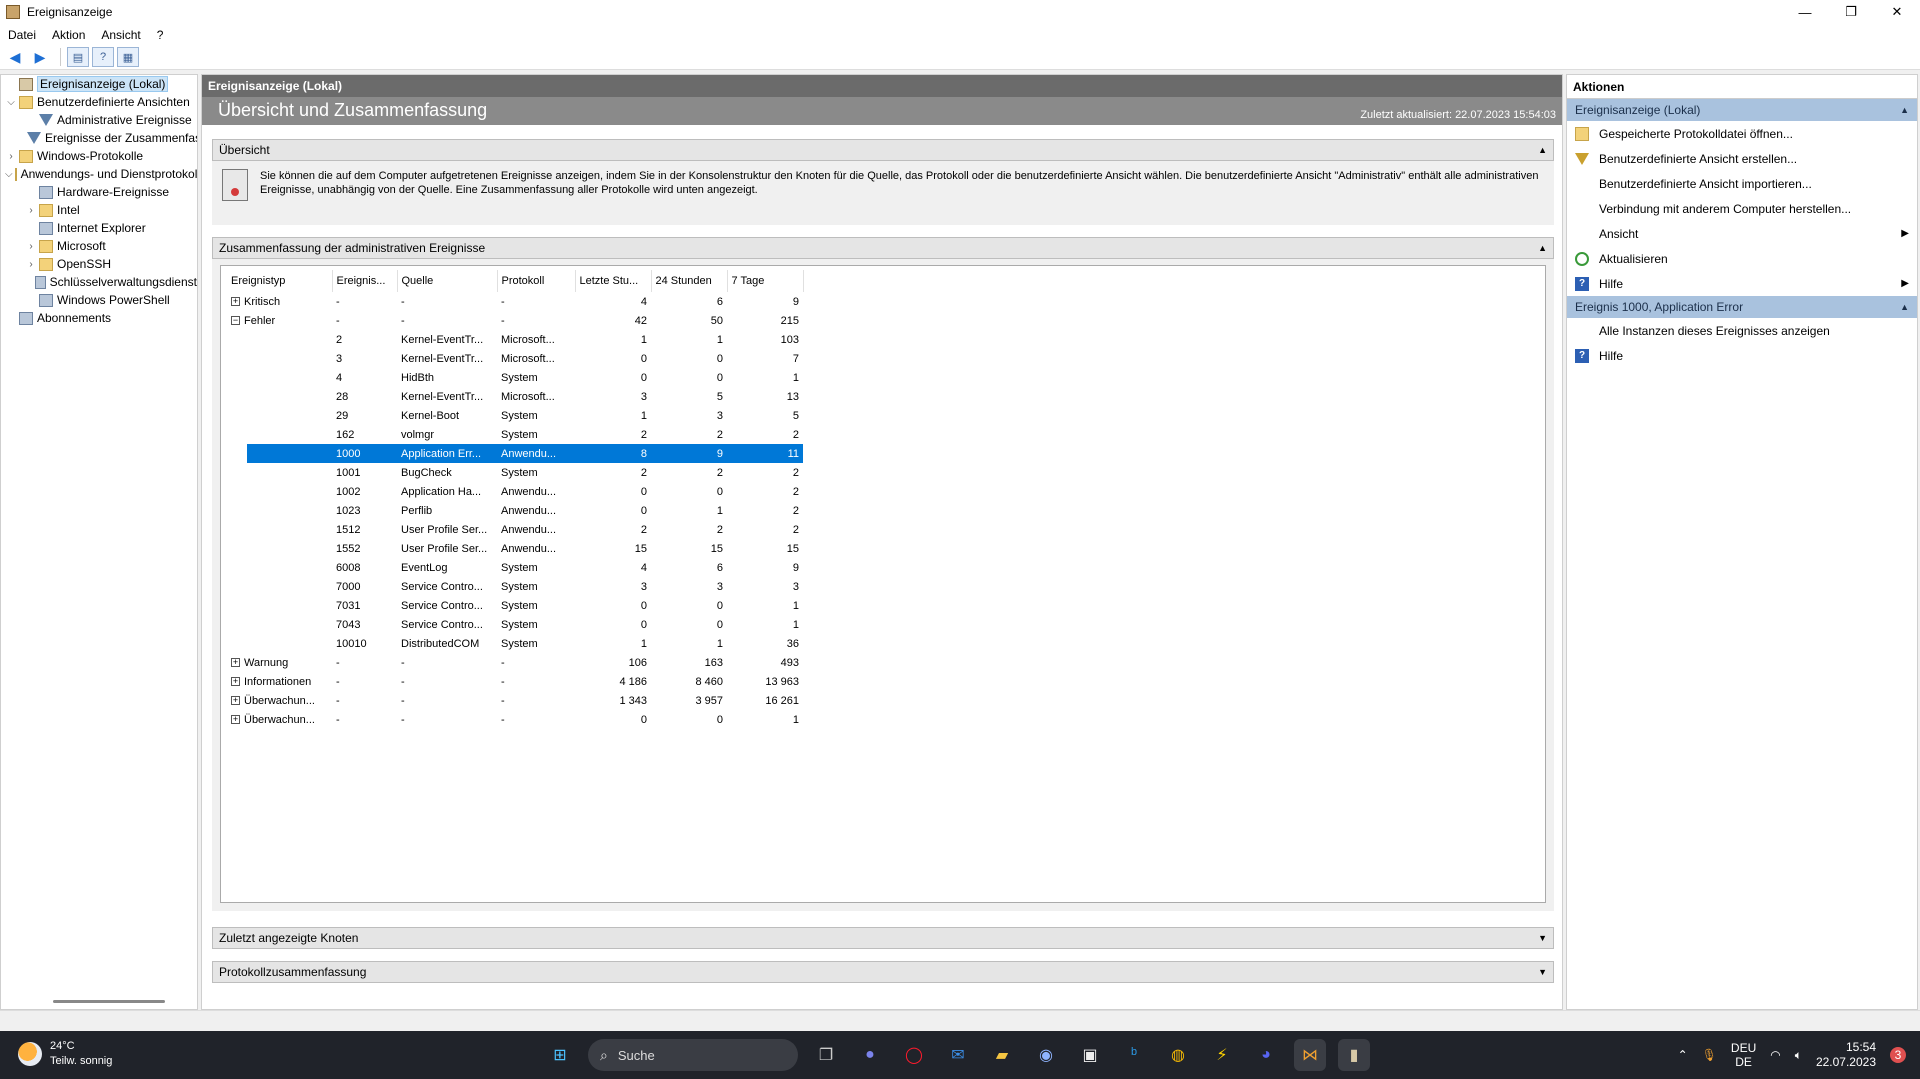 The height and width of the screenshot is (1079, 1920). Describe the element at coordinates (99, 192) in the screenshot. I see `tree-node: Hardware-Ereignisse` at that location.